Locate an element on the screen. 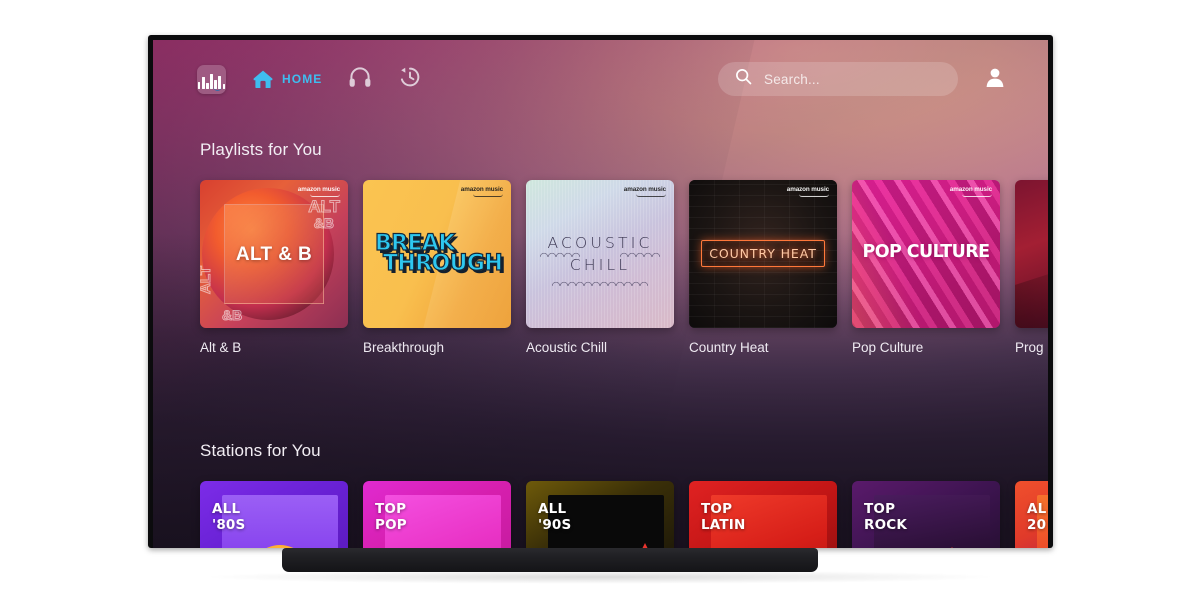 The height and width of the screenshot is (600, 1200). station-artwork-title: ALL '80S is located at coordinates (228, 517).